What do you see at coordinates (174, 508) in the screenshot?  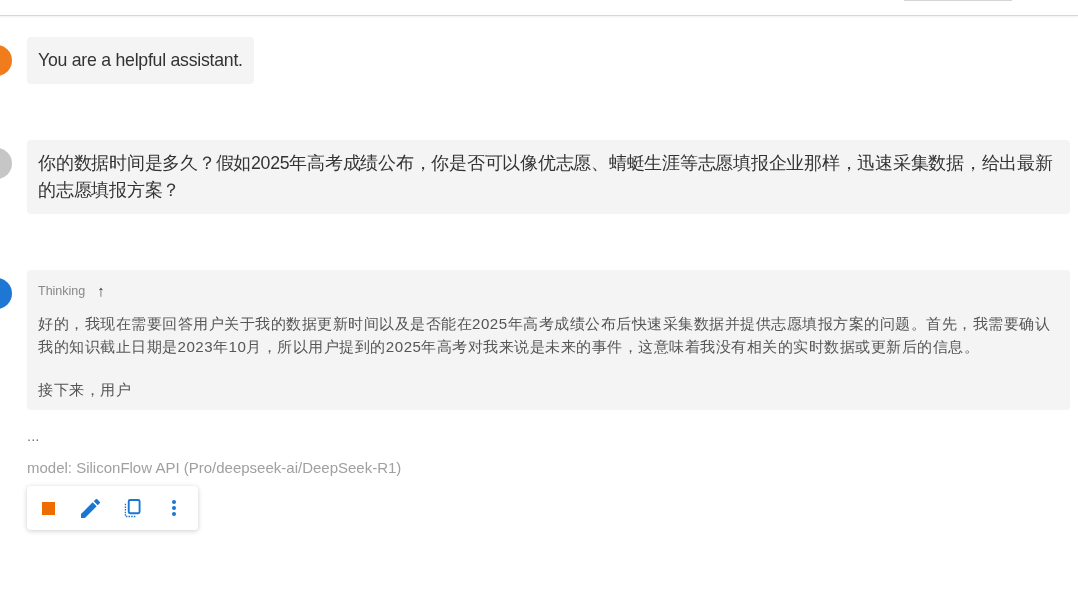 I see `more-options-icon` at bounding box center [174, 508].